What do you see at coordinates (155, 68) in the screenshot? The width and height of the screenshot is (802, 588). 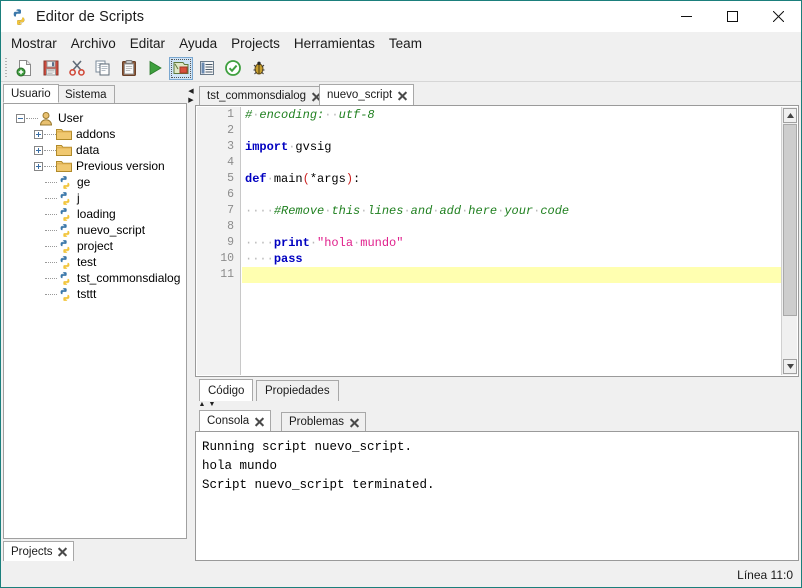 I see `run-icon` at bounding box center [155, 68].